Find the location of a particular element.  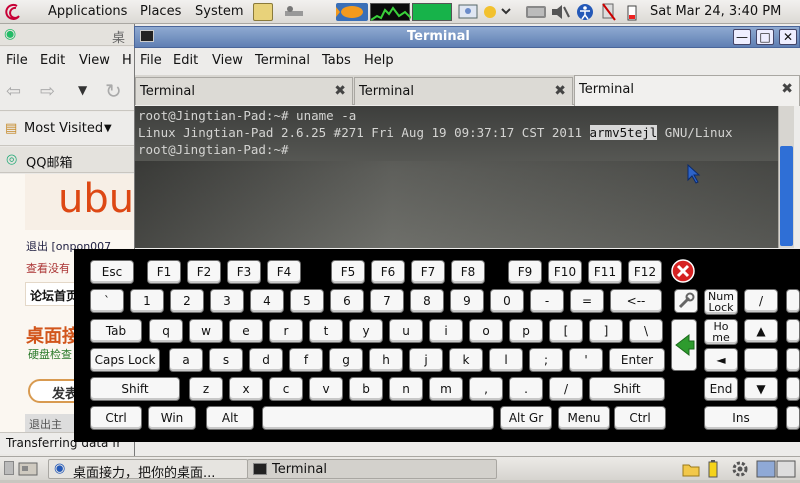

key-8: 8 is located at coordinates (427, 301).